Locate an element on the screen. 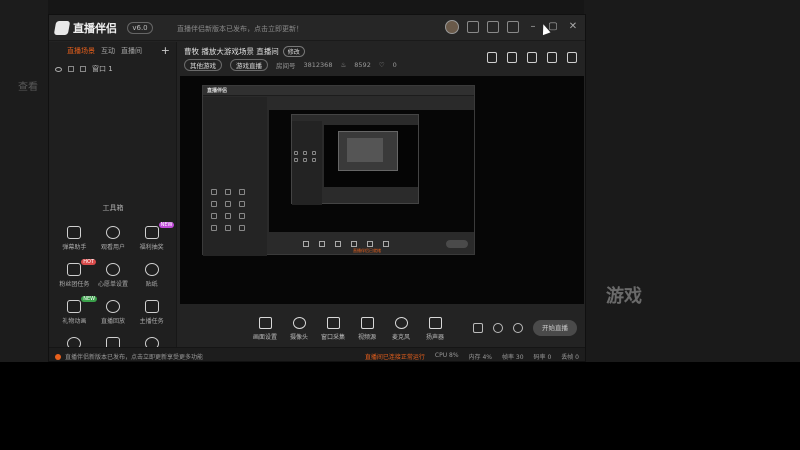 The image size is (800, 450). add-scene-button: + is located at coordinates (165, 50).